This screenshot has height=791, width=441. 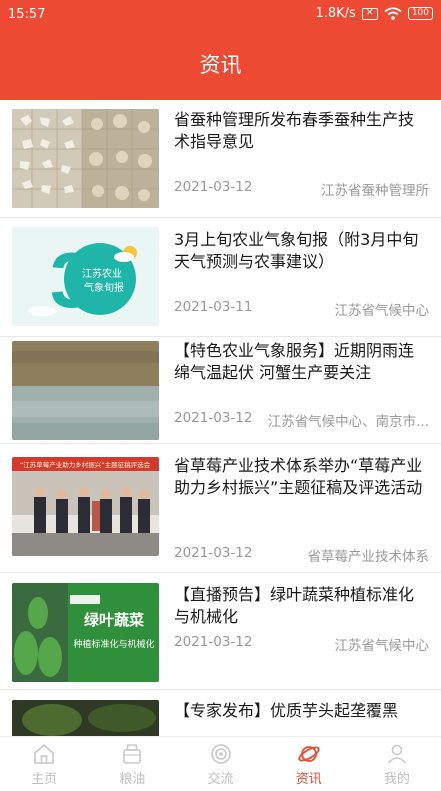 I want to click on thumb-text-line1: 绿叶蔬菜, so click(x=114, y=620).